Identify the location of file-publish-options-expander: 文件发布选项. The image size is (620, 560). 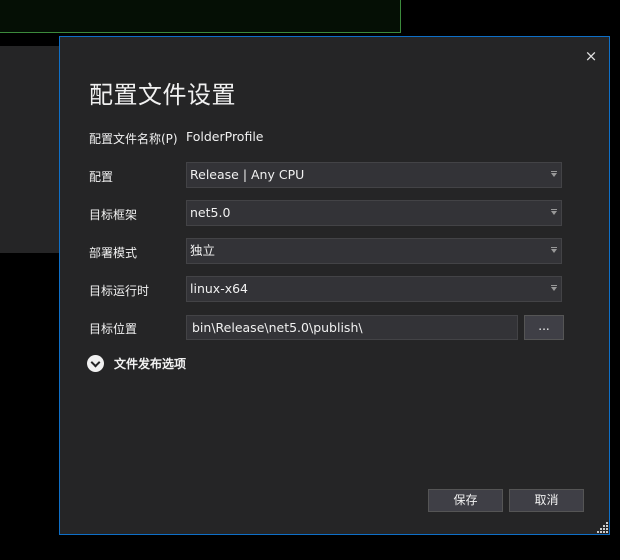
(136, 363).